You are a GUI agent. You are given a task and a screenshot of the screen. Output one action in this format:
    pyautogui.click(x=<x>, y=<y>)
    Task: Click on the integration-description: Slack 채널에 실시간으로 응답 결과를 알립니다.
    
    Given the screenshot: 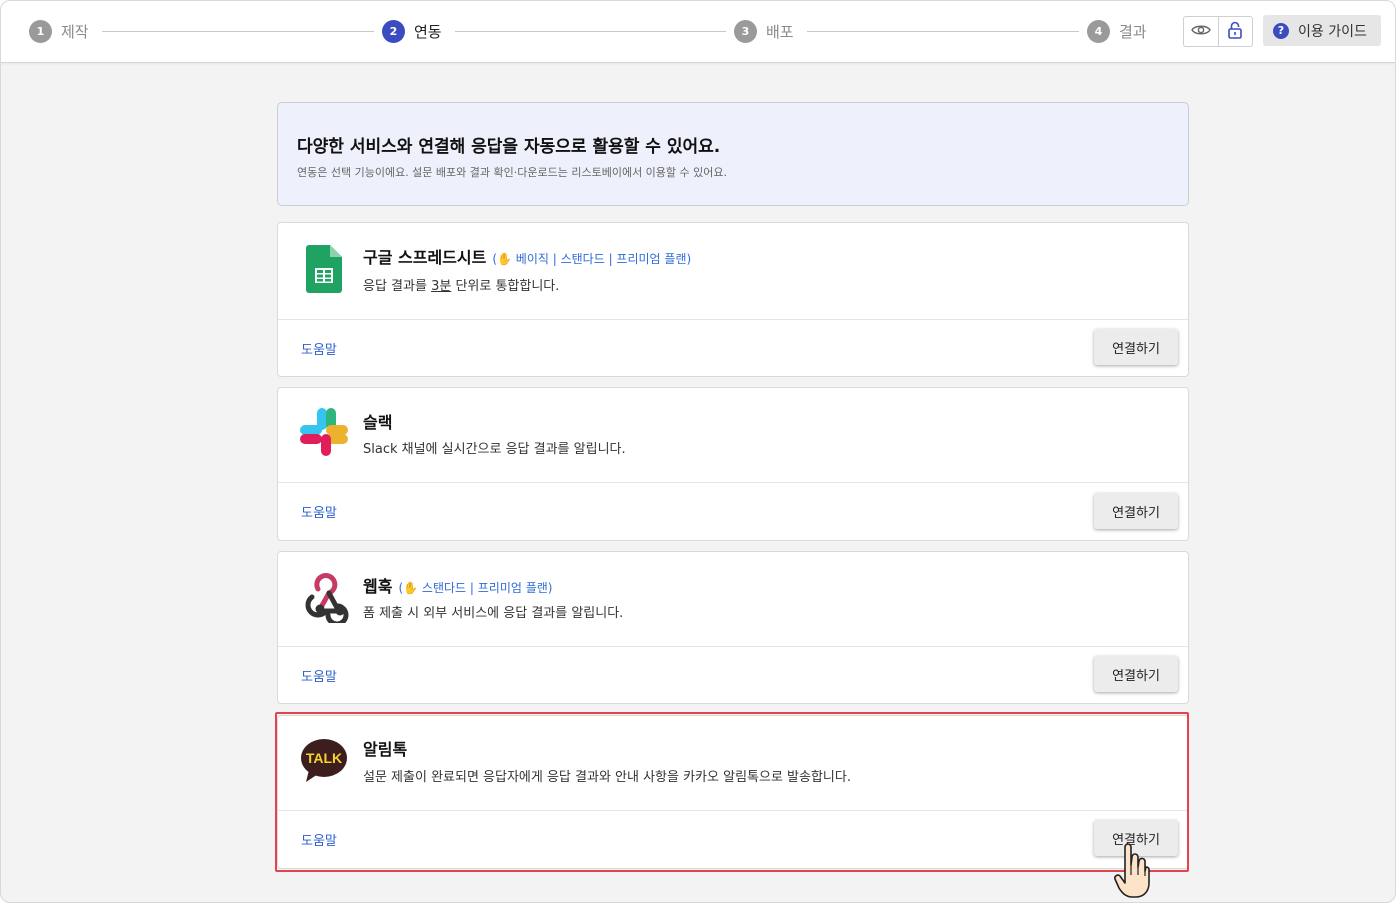 What is the action you would take?
    pyautogui.click(x=494, y=449)
    